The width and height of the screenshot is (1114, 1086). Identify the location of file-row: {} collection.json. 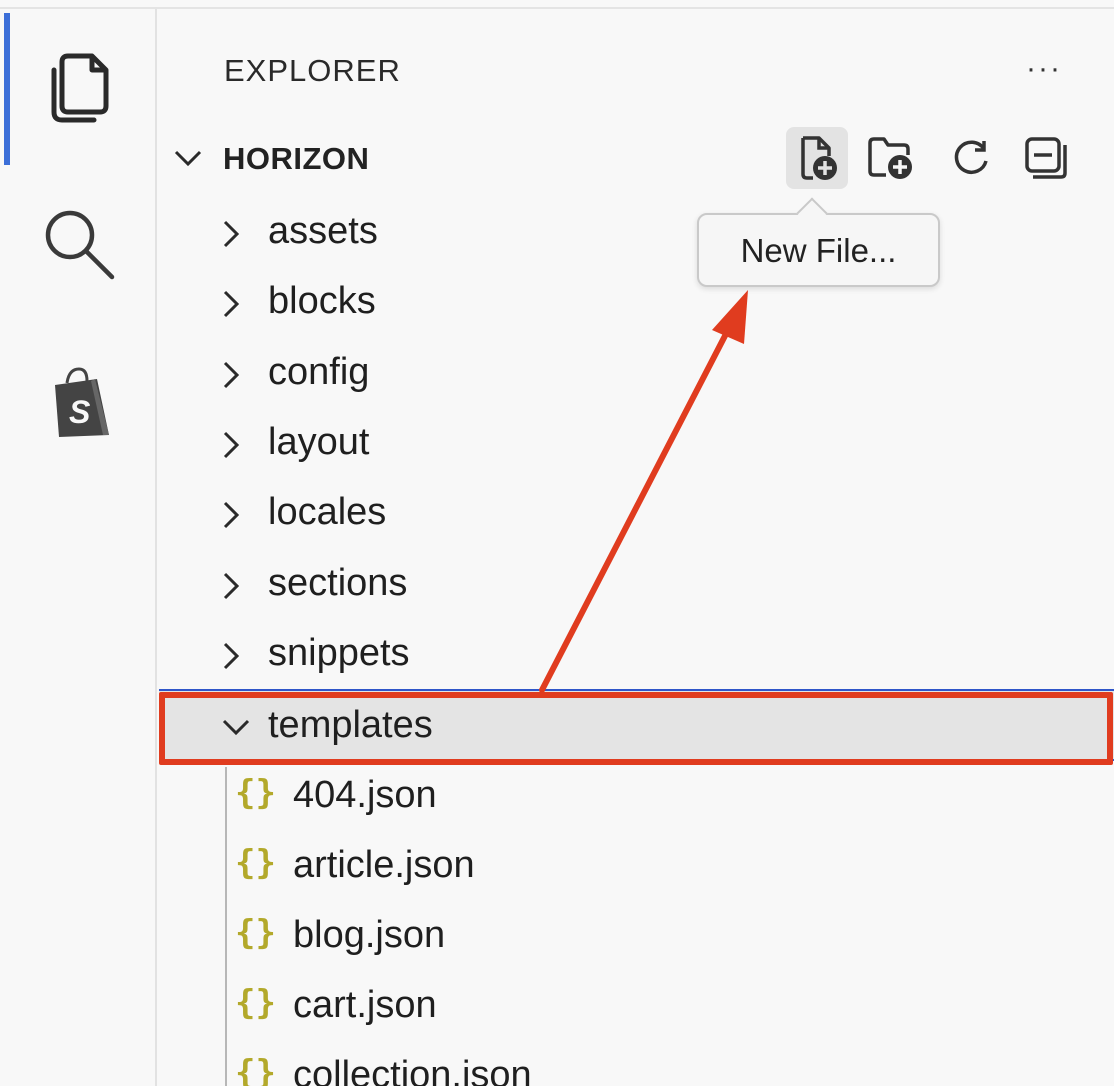
(636, 1063).